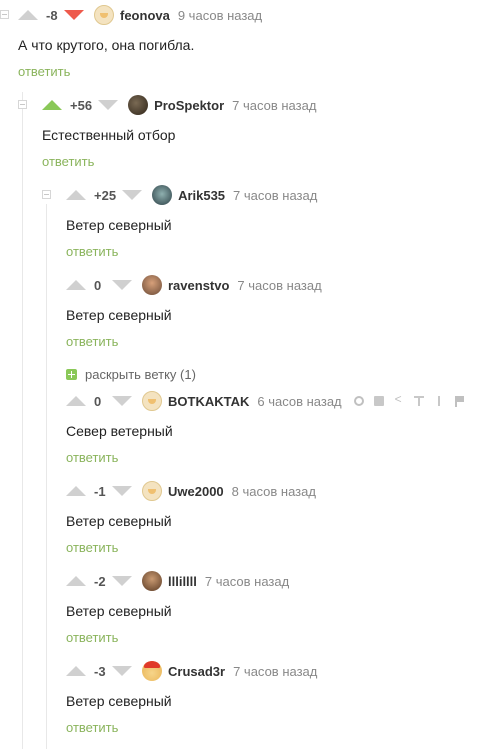  What do you see at coordinates (119, 431) in the screenshot?
I see `comment-text: Север ветерный` at bounding box center [119, 431].